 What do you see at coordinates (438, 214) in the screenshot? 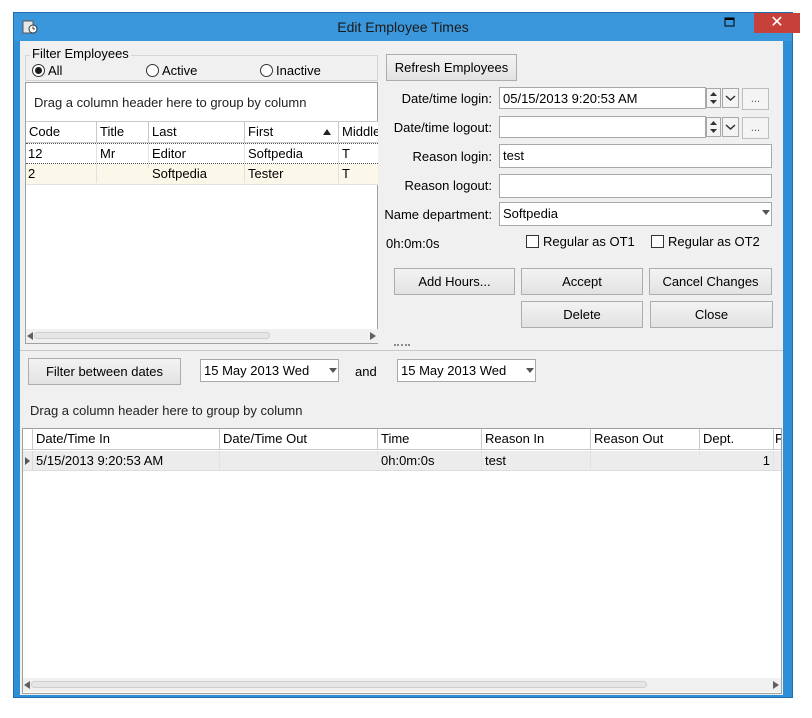
I see `department-label: Name department:` at bounding box center [438, 214].